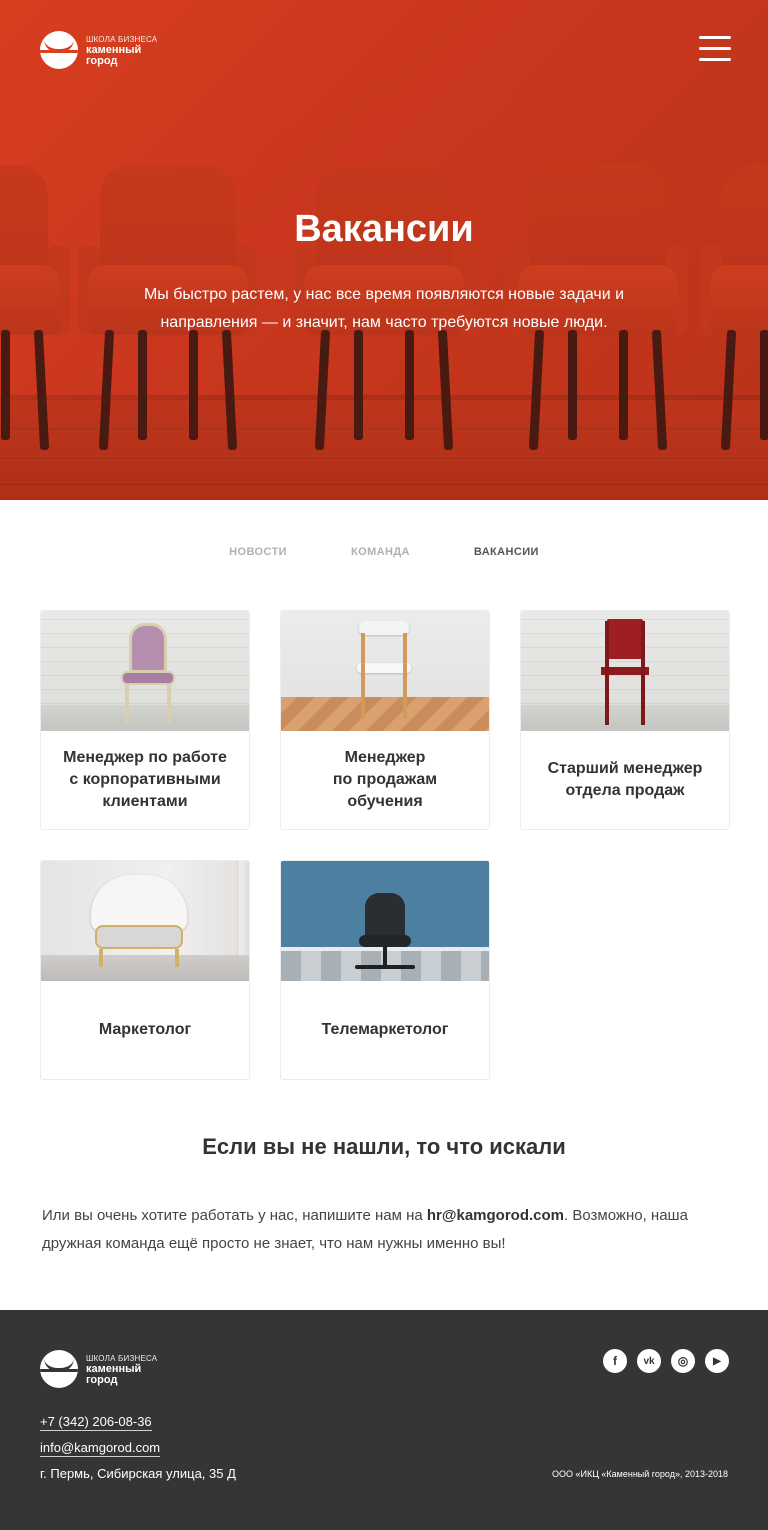  I want to click on vacancy-card: Менеджер по продажам обучения, so click(385, 720).